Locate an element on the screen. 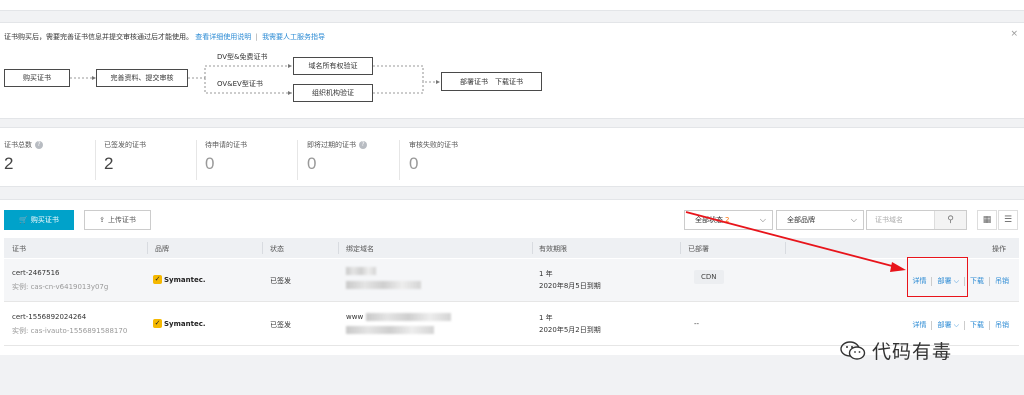  flow-step-deploy-download: 部署证书 下载证书 is located at coordinates (491, 81).